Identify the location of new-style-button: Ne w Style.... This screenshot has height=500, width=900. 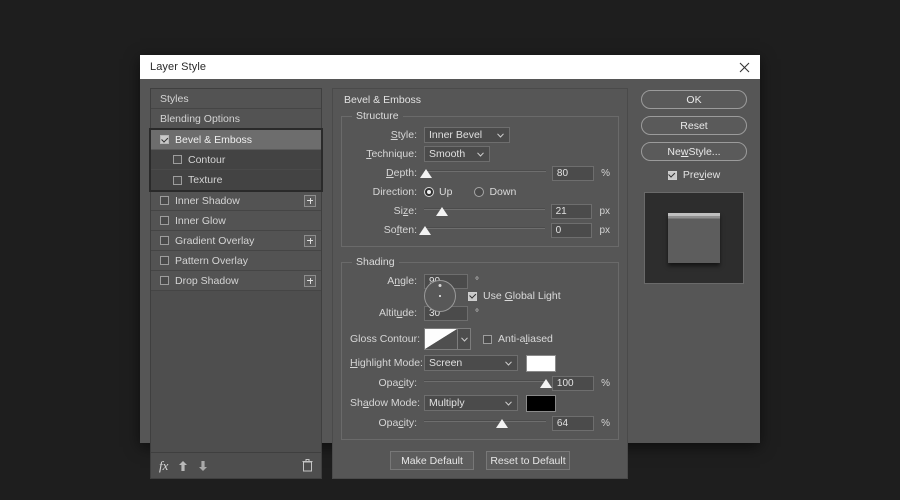
(694, 151).